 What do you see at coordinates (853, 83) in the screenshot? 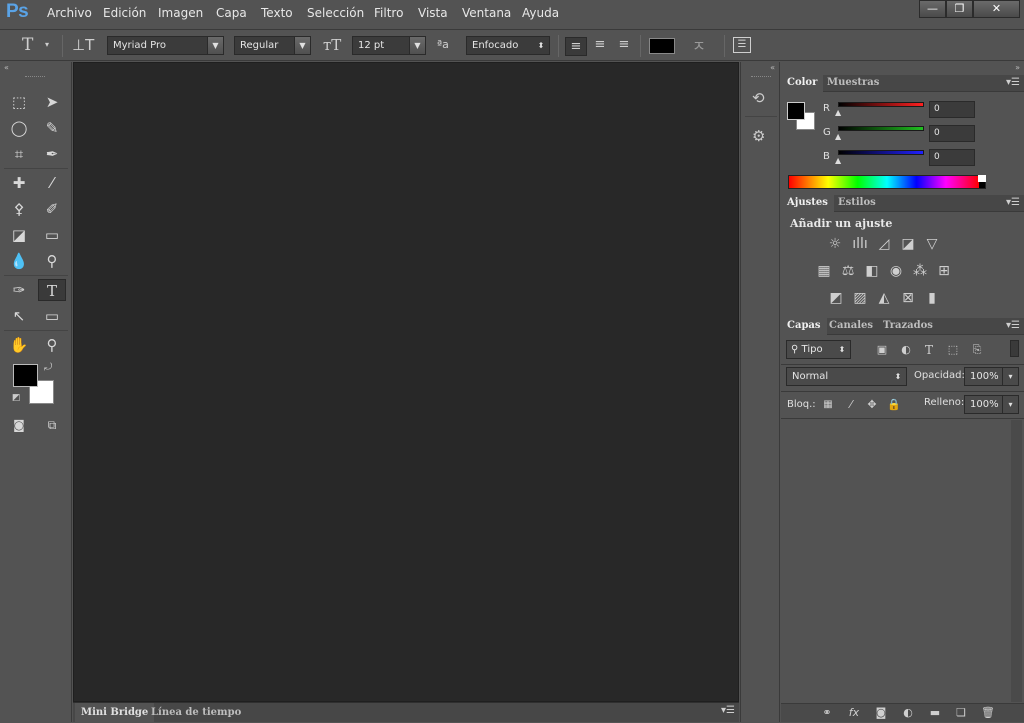
I see `tab-swatches: Muestras` at bounding box center [853, 83].